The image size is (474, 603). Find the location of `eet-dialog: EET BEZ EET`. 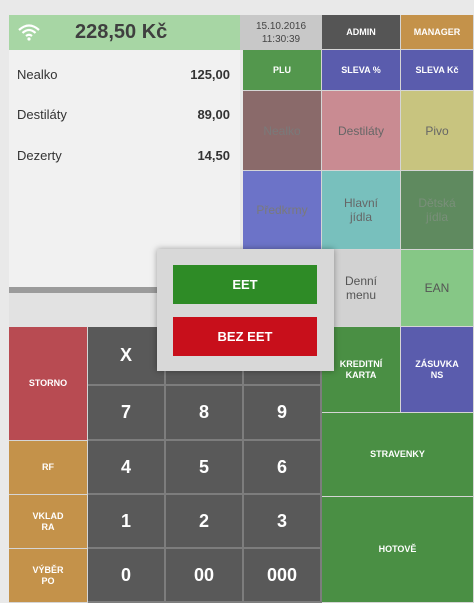

eet-dialog: EET BEZ EET is located at coordinates (245, 310).